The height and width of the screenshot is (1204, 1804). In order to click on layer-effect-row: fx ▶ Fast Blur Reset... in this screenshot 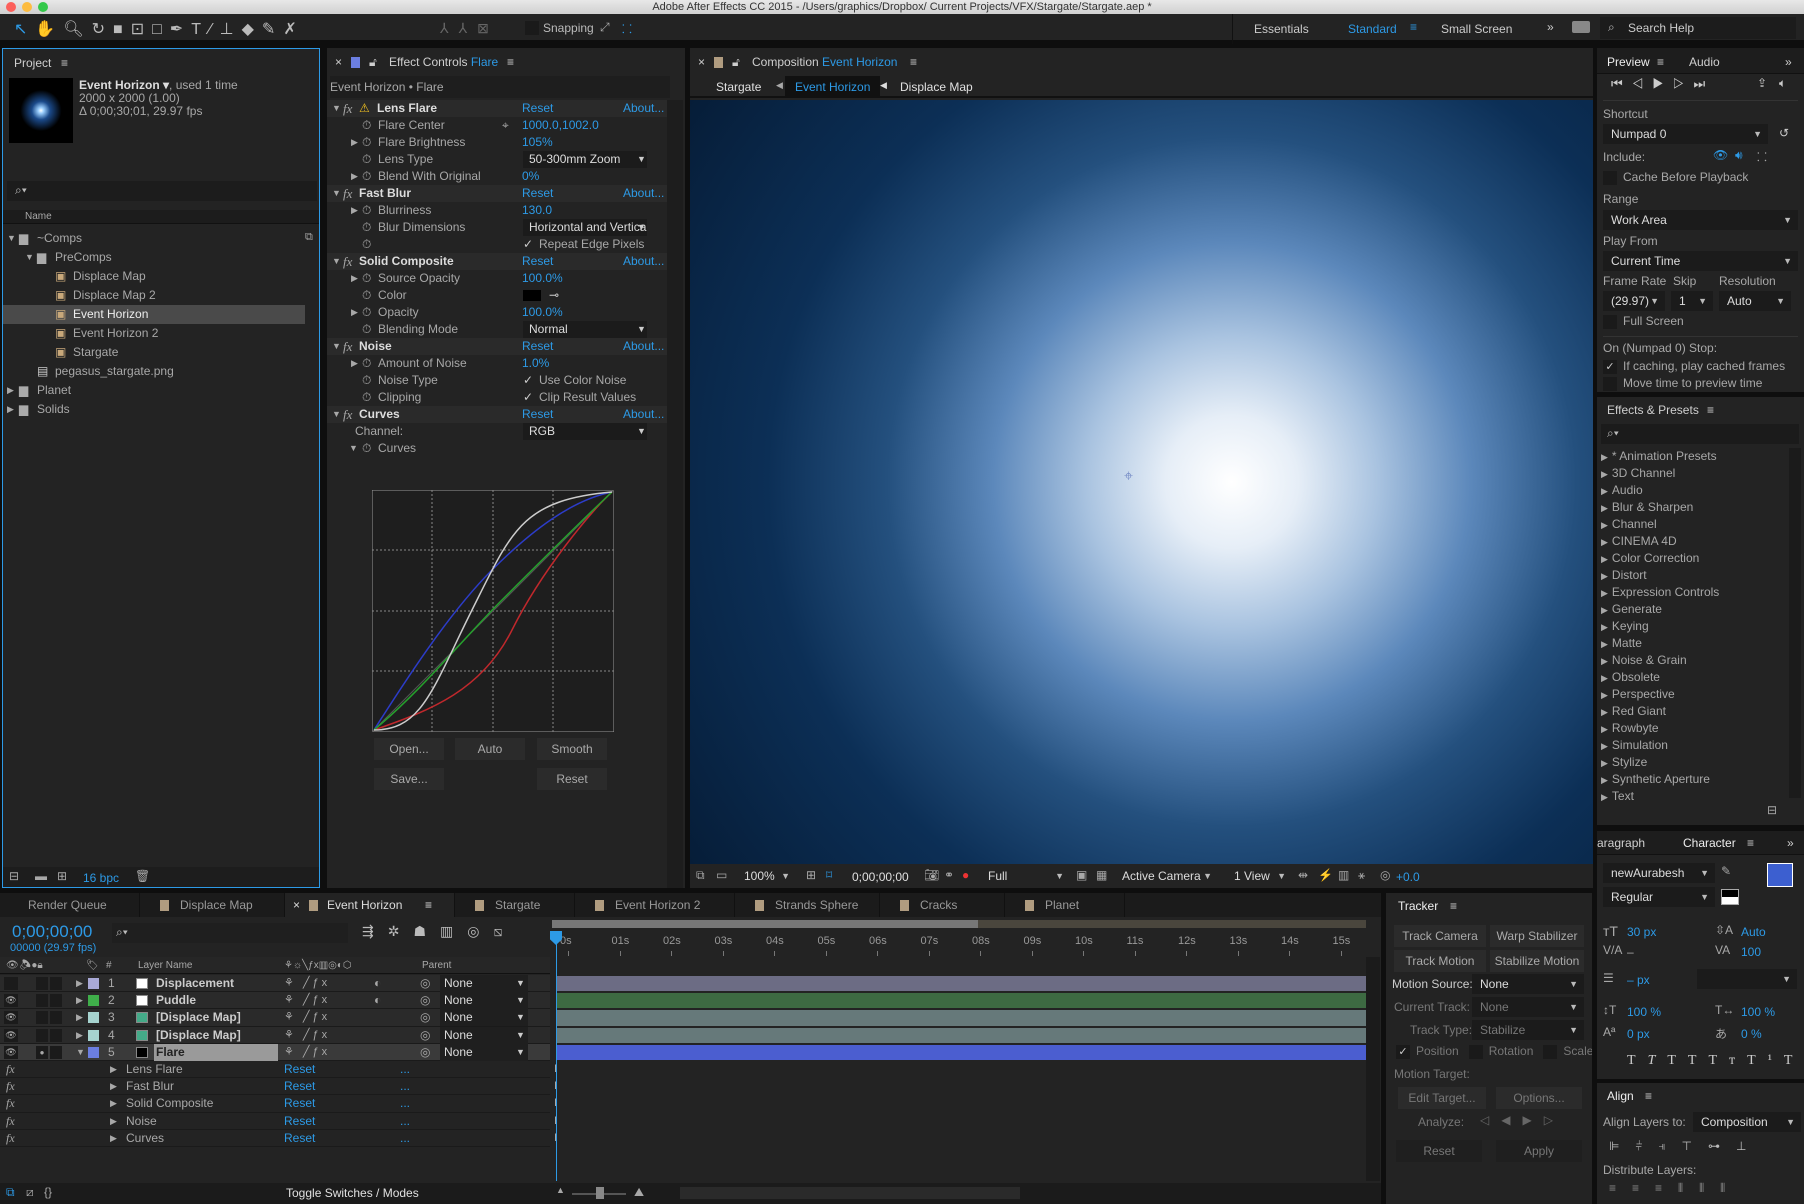, I will do `click(275, 1087)`.